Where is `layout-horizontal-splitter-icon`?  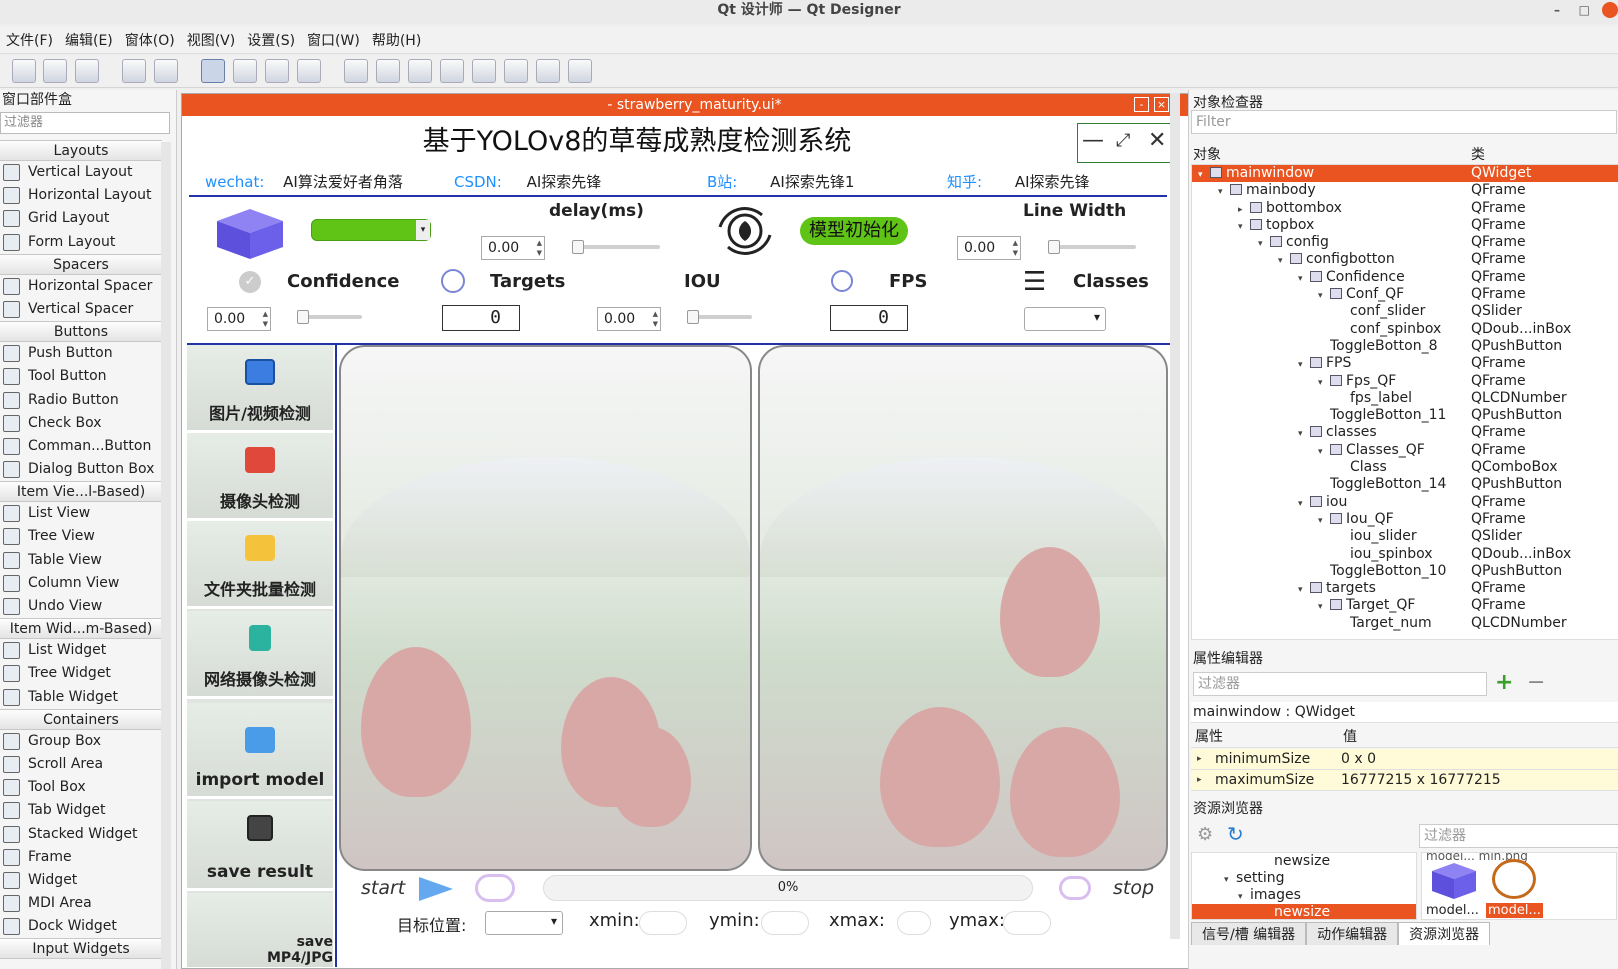
layout-horizontal-splitter-icon is located at coordinates (420, 71).